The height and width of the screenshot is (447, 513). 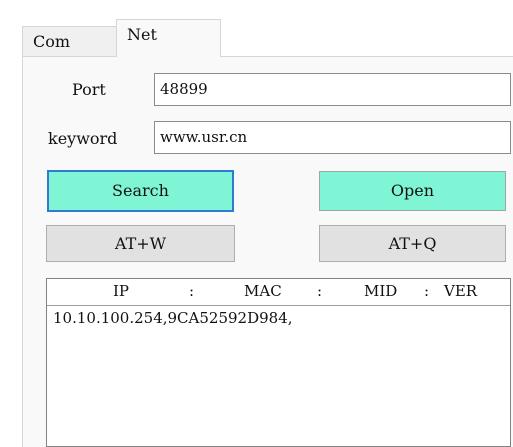 I want to click on column-header-mac: MAC, so click(x=263, y=291).